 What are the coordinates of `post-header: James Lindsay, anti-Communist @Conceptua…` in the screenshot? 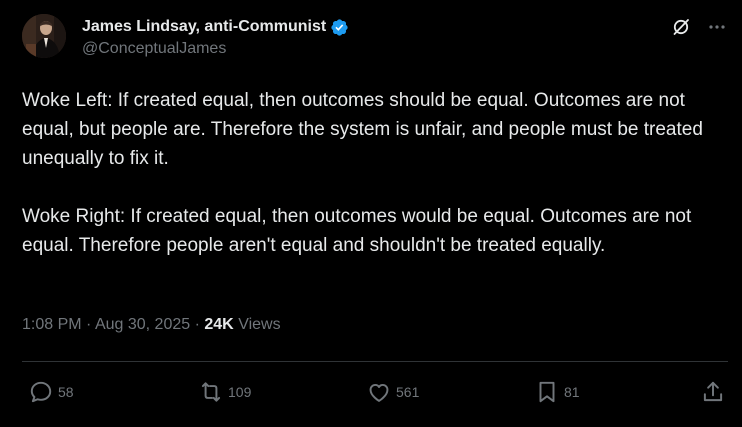 It's located at (215, 39).